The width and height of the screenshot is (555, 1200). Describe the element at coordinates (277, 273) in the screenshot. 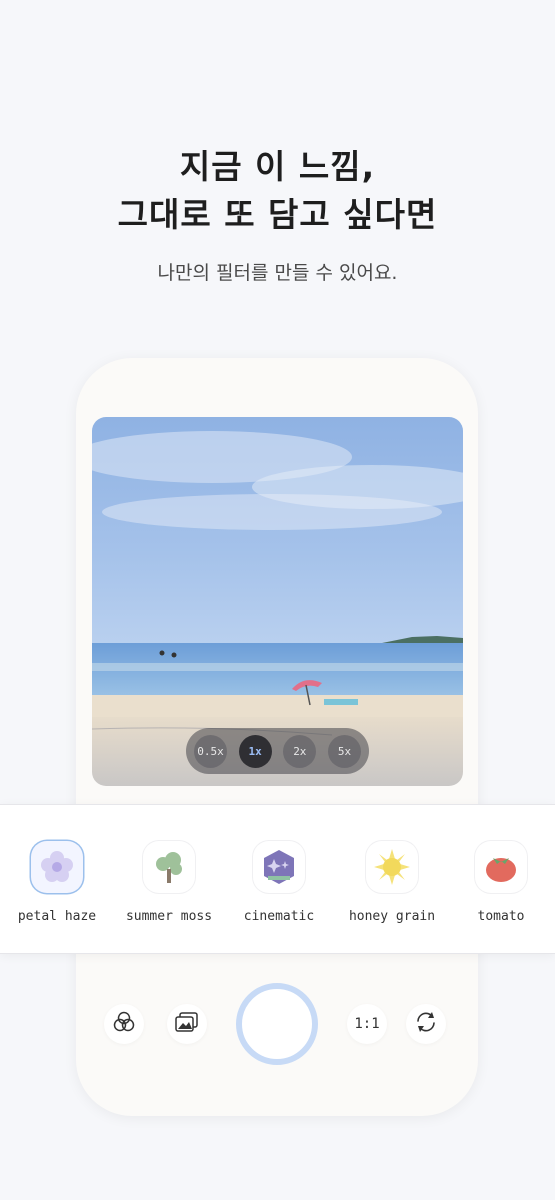

I see `subtitle: 나만의 필터를 만들 수 있어요.` at that location.